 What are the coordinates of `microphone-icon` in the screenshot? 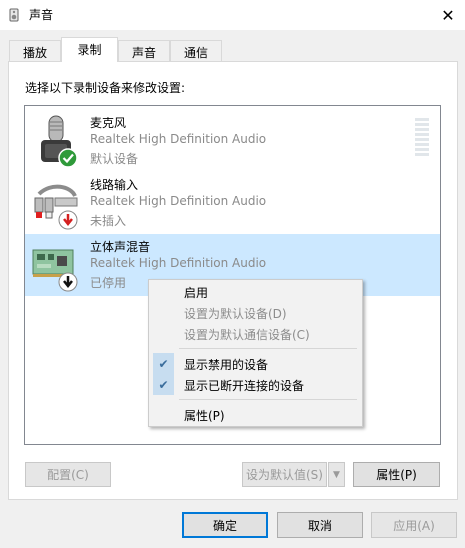 It's located at (59, 141).